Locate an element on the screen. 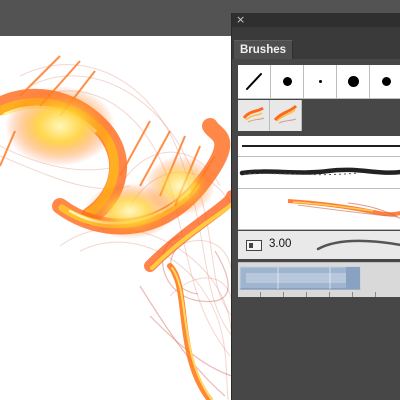 The image size is (400, 400). tab-brushes: Brushes is located at coordinates (264, 50).